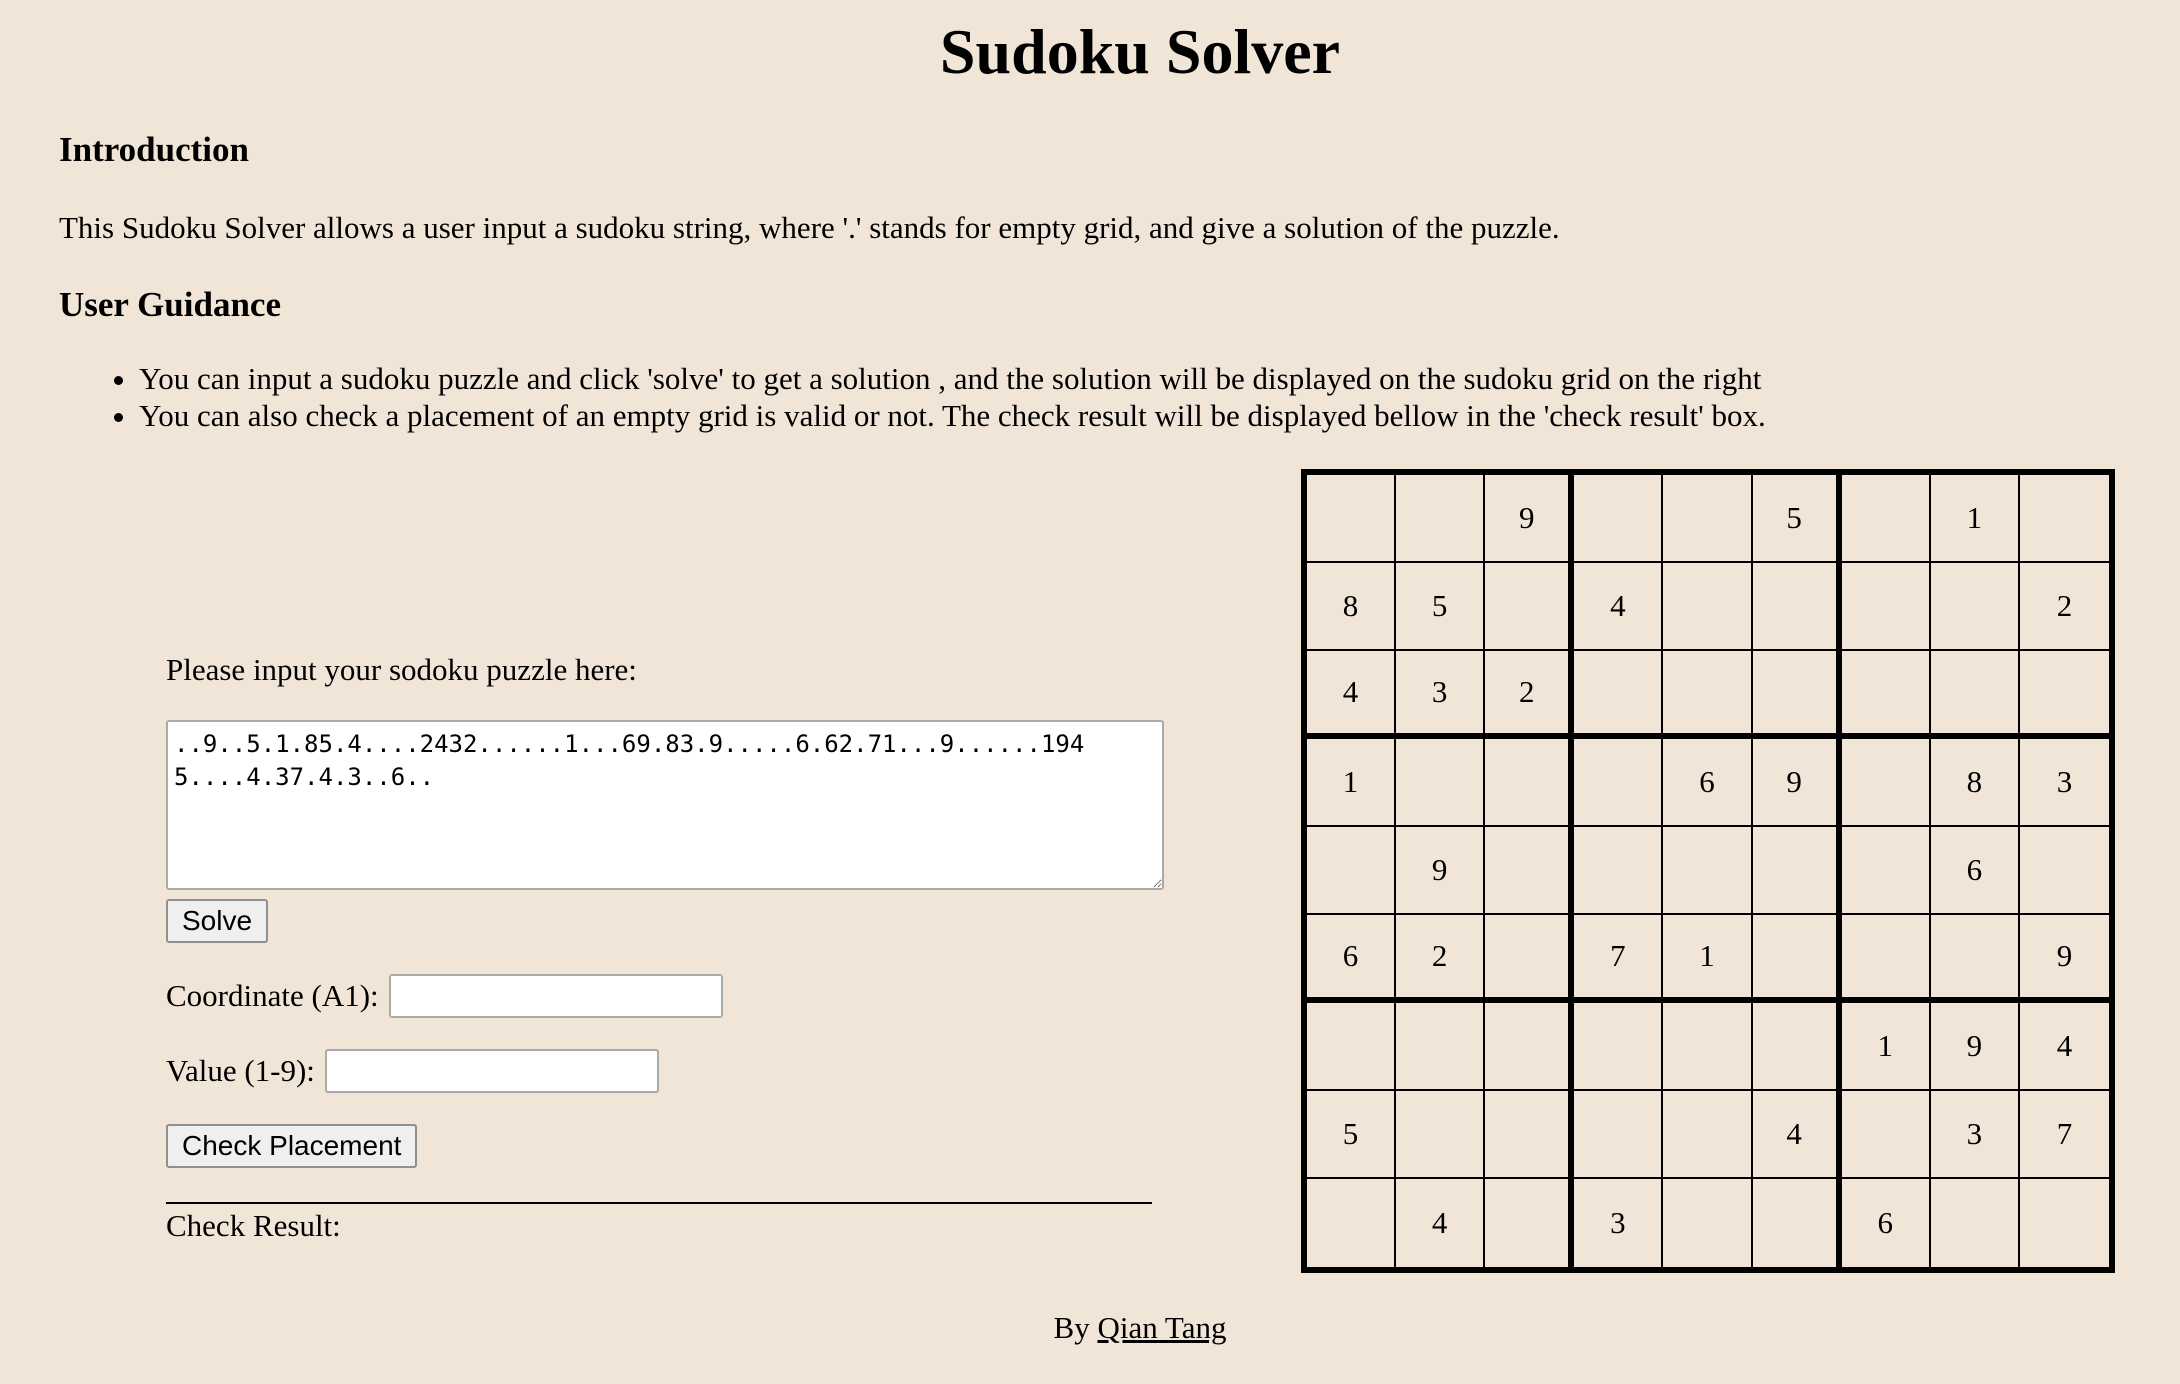  What do you see at coordinates (555, 996) in the screenshot?
I see `coordinate-input` at bounding box center [555, 996].